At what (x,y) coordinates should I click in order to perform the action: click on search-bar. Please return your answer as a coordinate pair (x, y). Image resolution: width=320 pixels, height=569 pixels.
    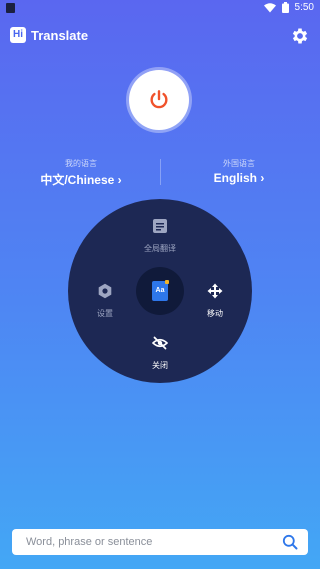
    Looking at the image, I should click on (160, 542).